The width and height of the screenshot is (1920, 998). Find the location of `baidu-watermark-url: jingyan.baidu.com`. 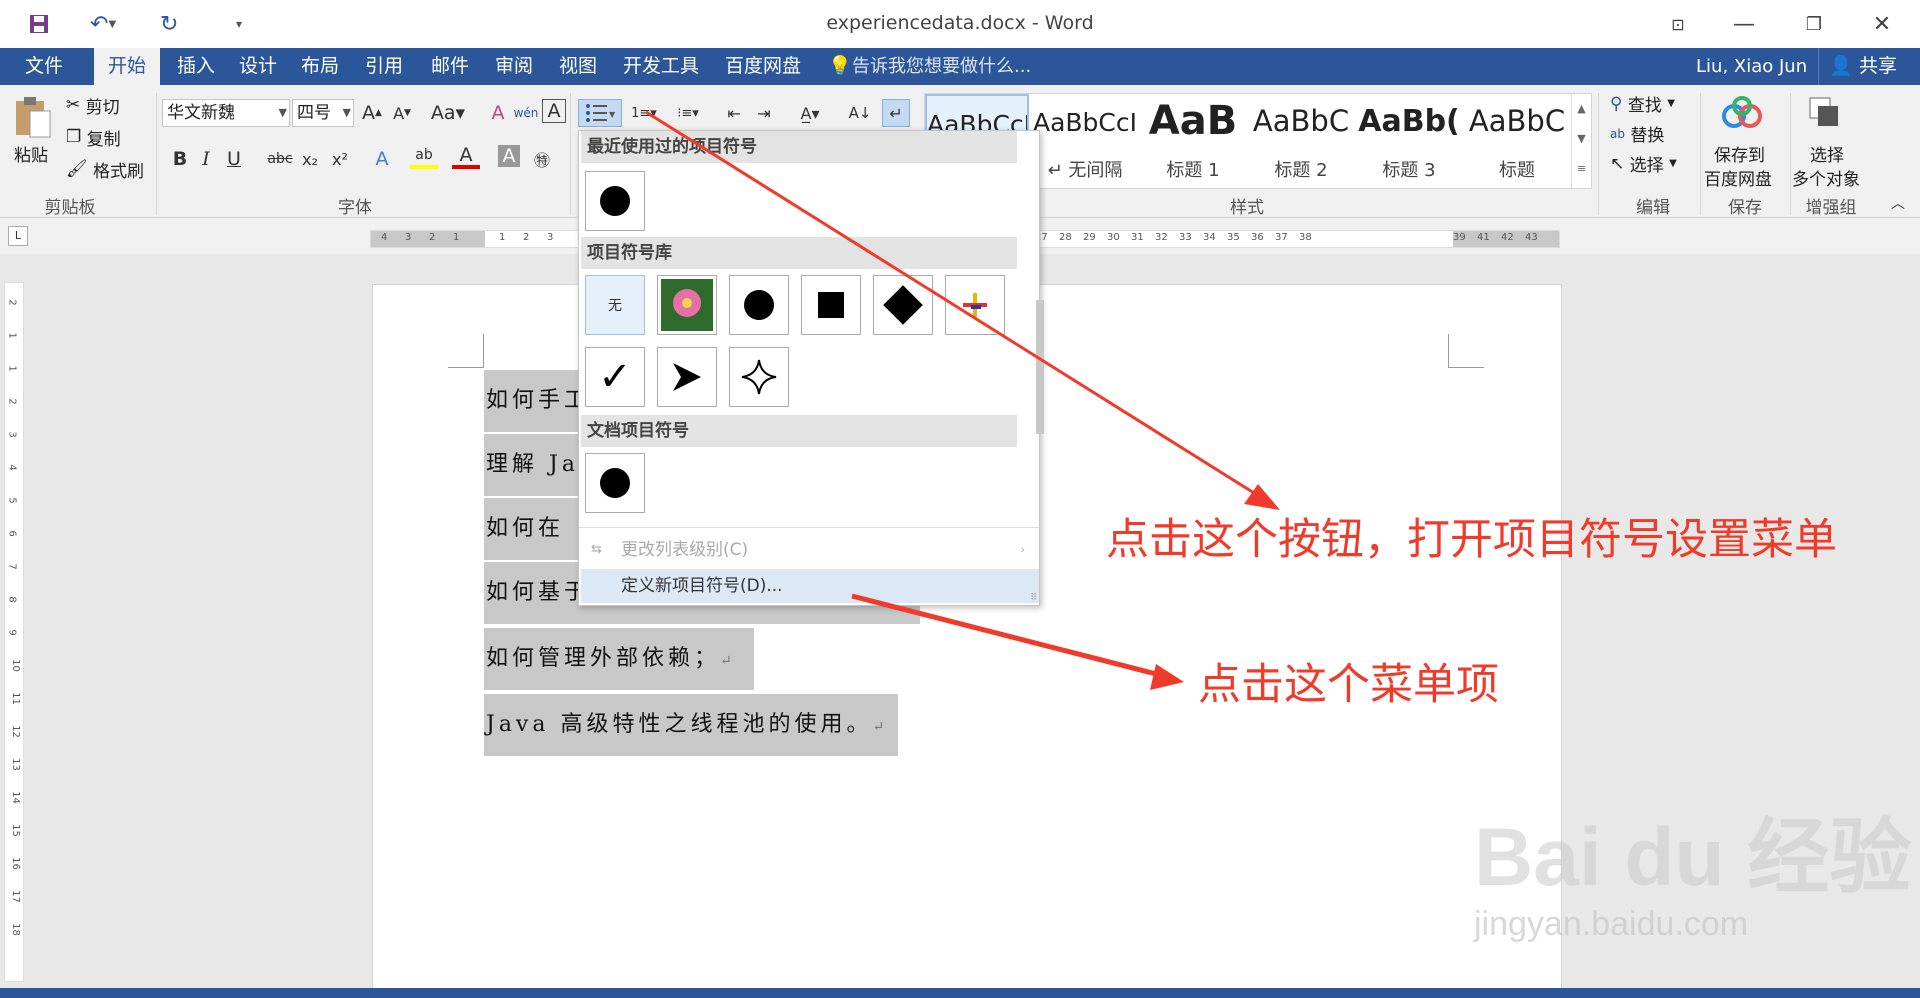

baidu-watermark-url: jingyan.baidu.com is located at coordinates (1611, 924).